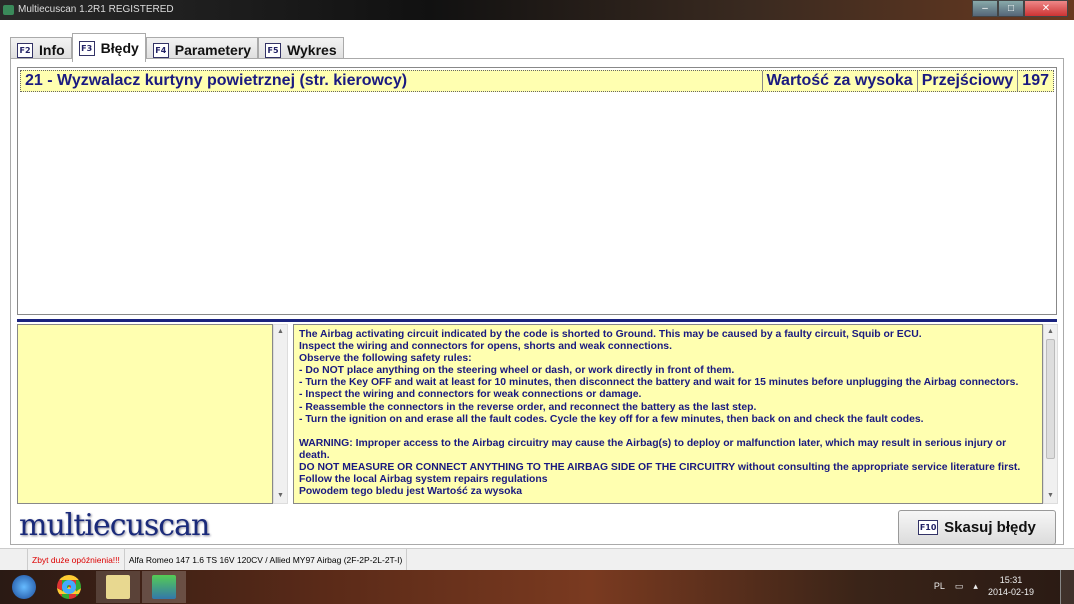  What do you see at coordinates (1011, 8) in the screenshot?
I see `maximize-button: □` at bounding box center [1011, 8].